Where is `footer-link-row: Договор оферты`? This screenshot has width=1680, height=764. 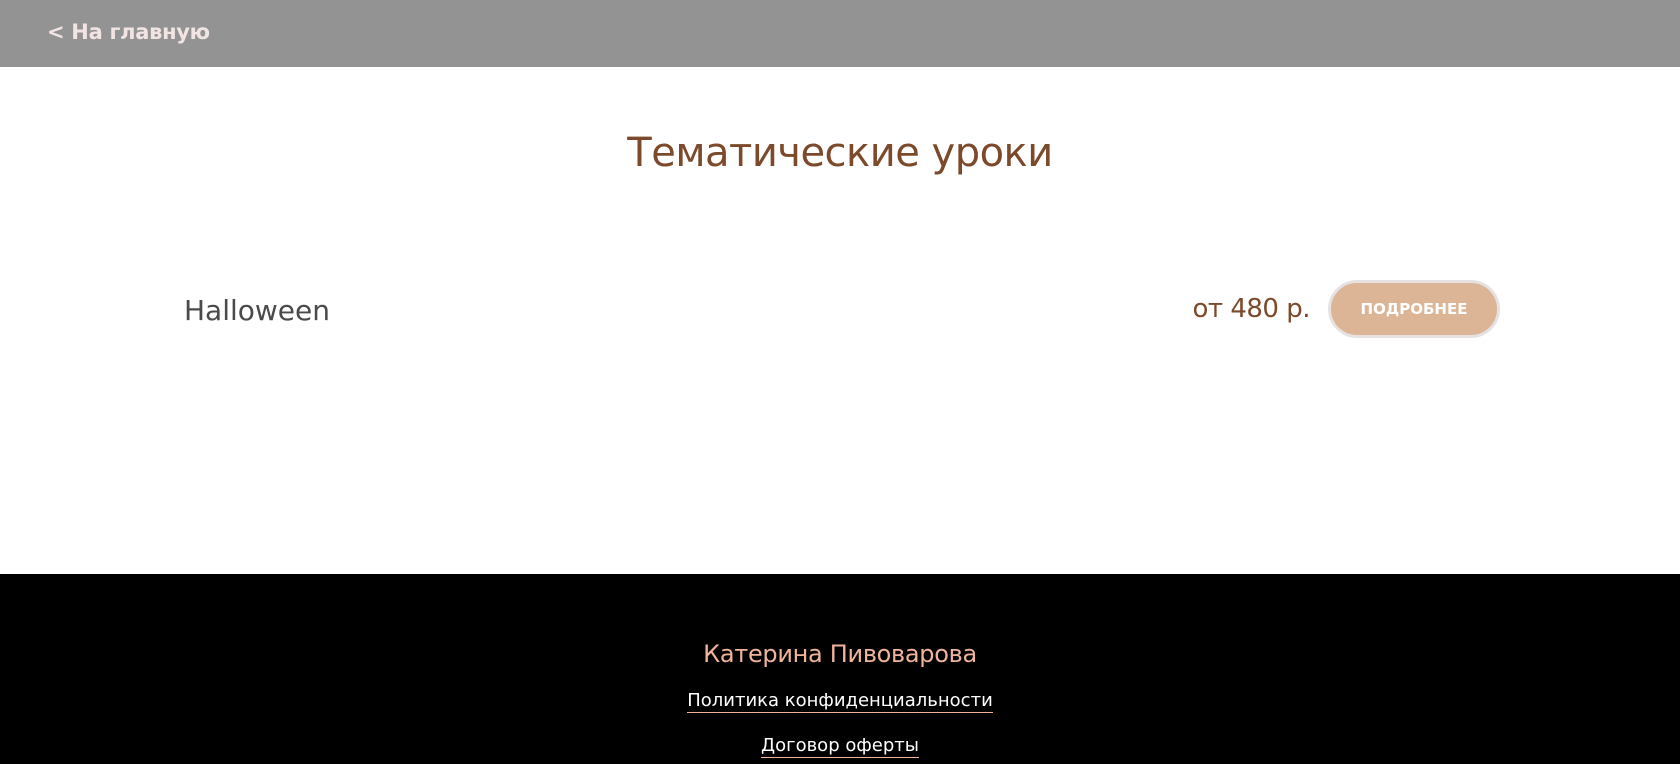 footer-link-row: Договор оферты is located at coordinates (840, 746).